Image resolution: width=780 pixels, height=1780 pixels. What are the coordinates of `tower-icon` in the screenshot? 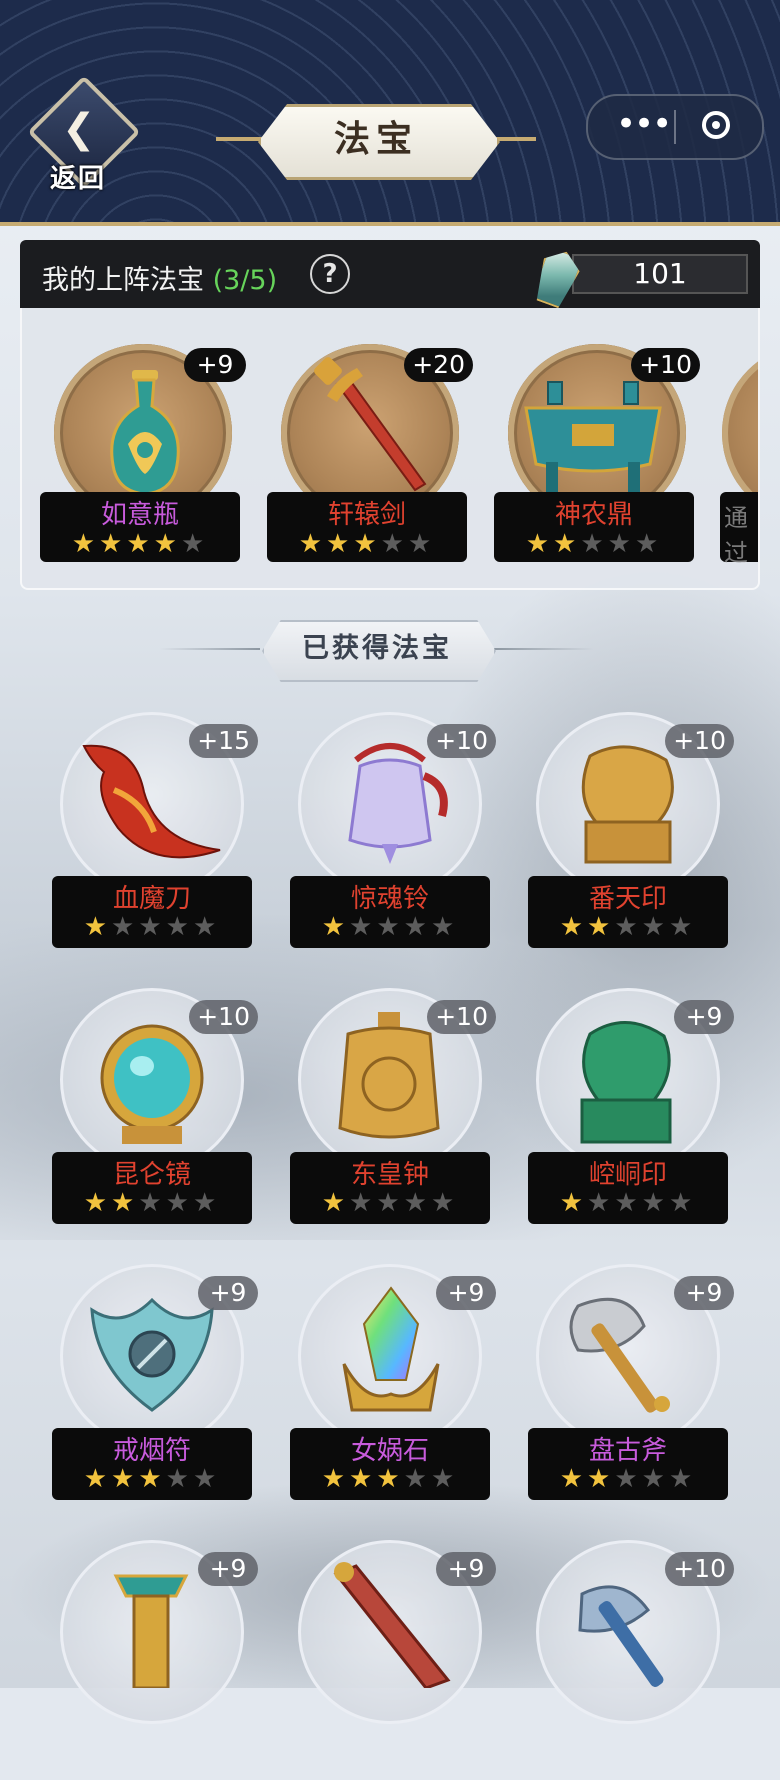 It's located at (151, 1631).